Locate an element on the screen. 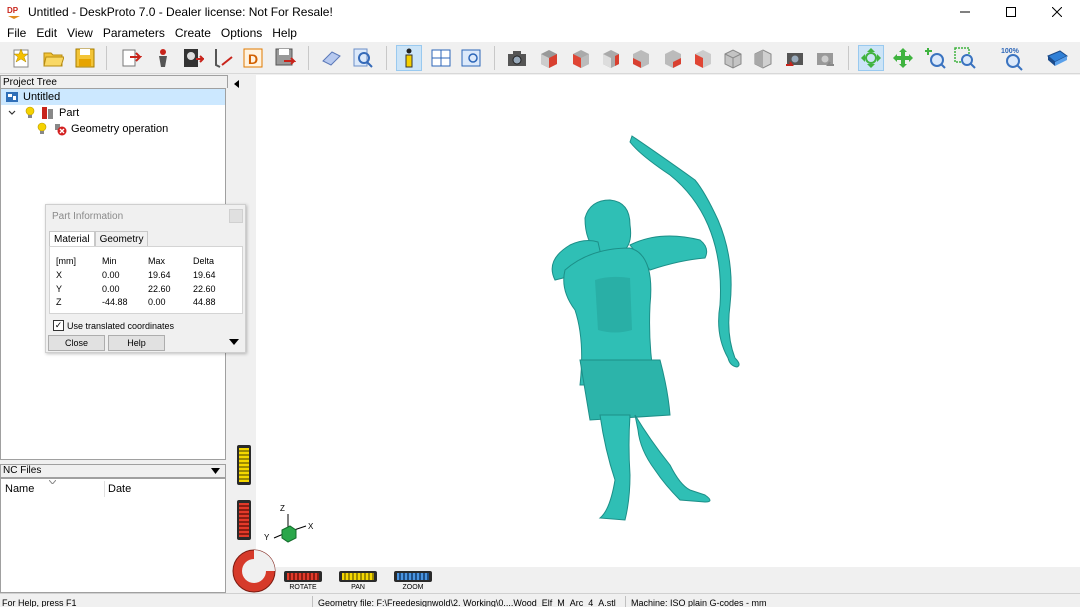 This screenshot has height=607, width=1080. menu-file: File is located at coordinates (16, 33).